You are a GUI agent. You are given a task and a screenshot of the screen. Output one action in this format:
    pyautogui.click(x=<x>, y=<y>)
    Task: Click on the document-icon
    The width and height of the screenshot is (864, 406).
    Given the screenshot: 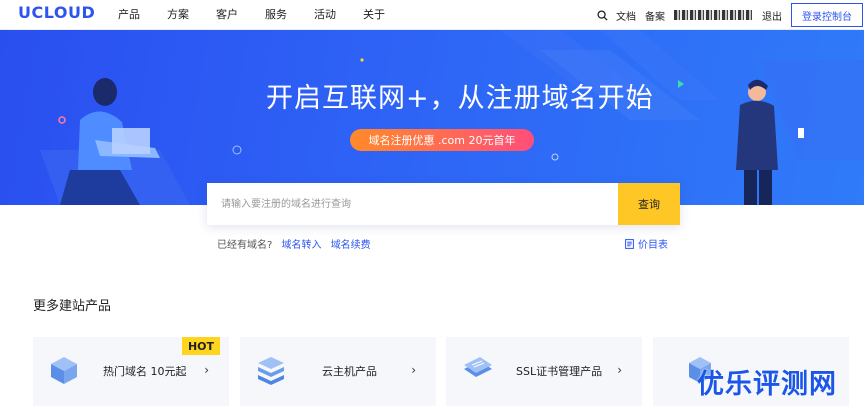 What is the action you would take?
    pyautogui.click(x=629, y=243)
    